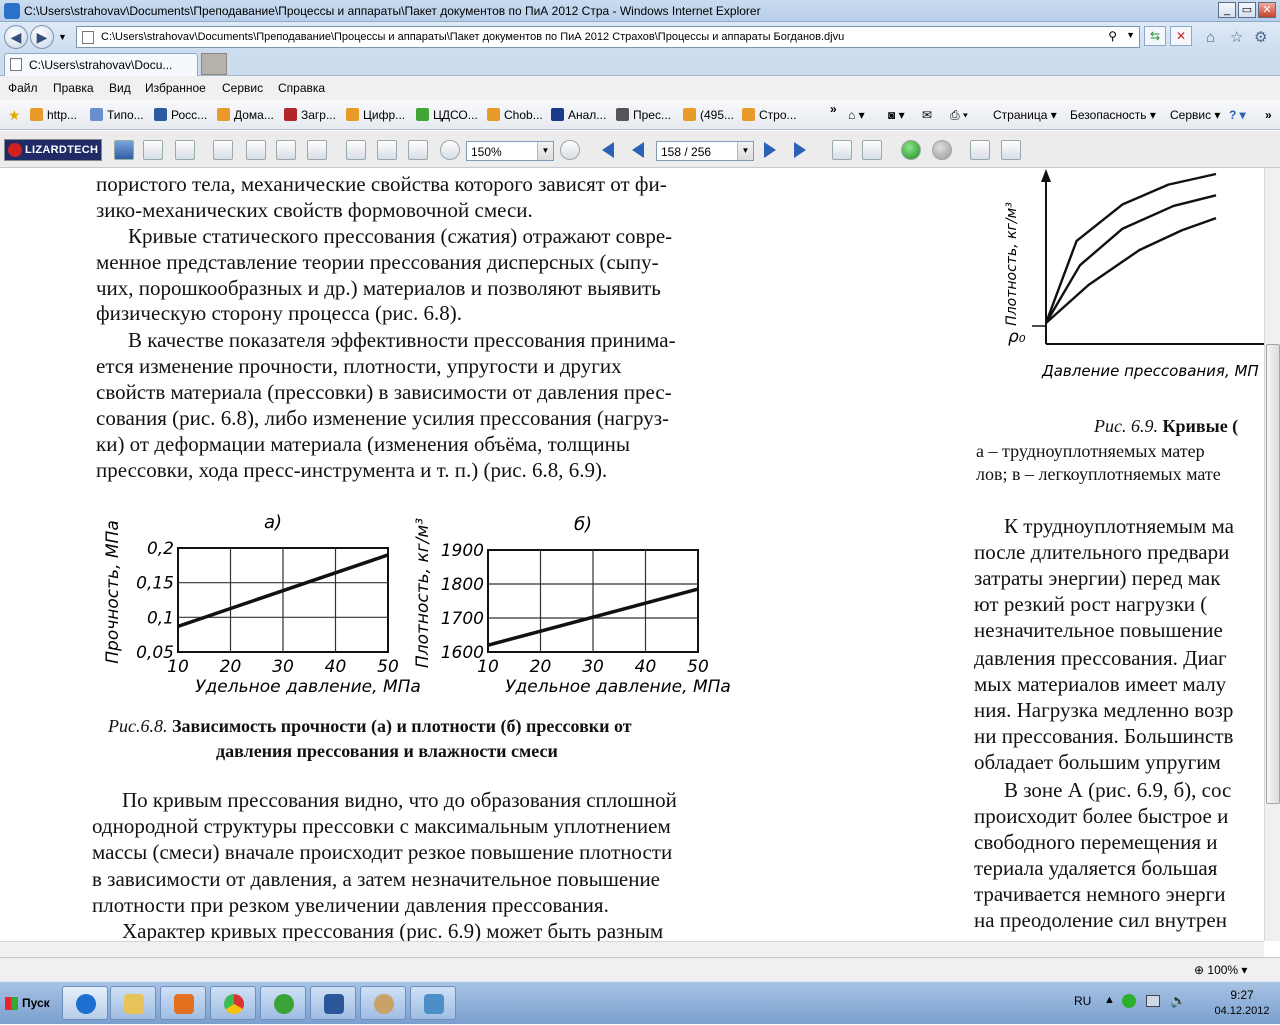  I want to click on taskbar-chrome, so click(233, 1003).